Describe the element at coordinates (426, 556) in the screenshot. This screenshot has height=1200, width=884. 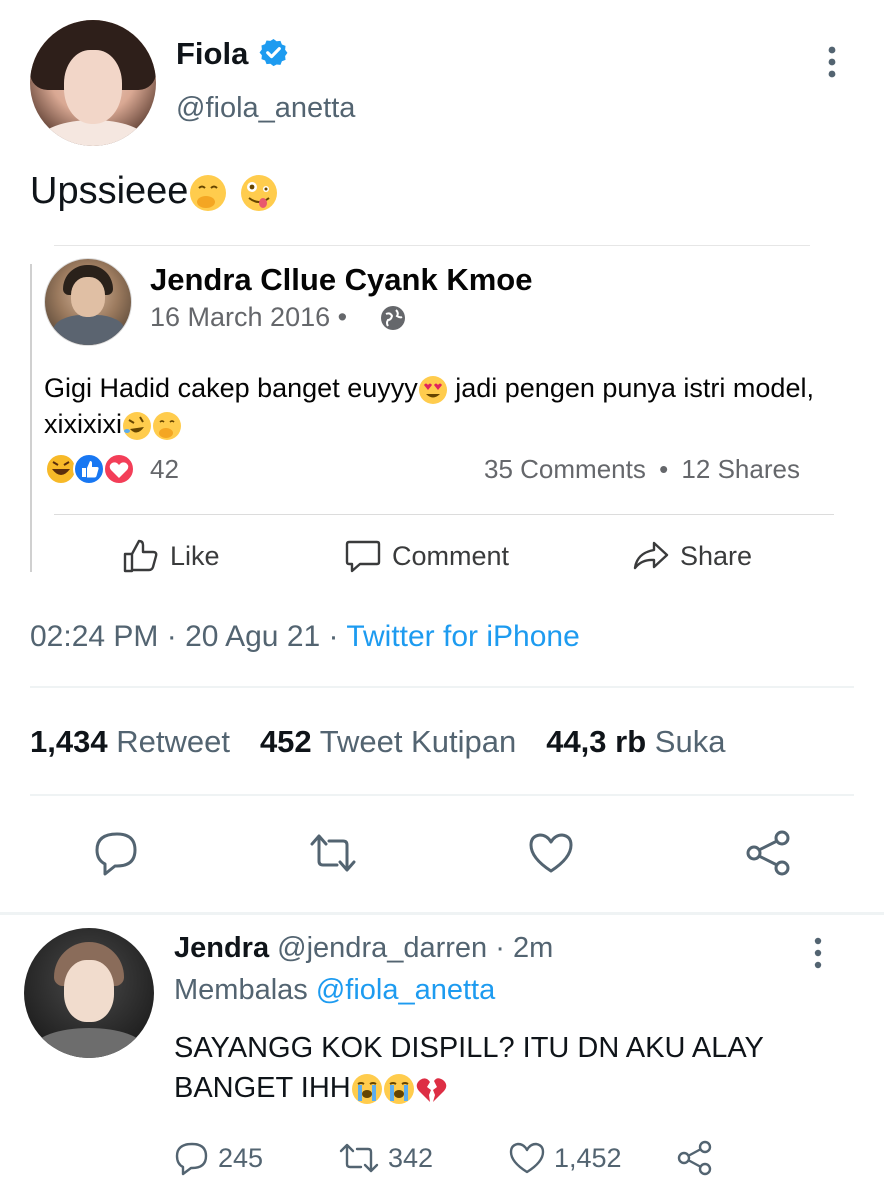
I see `fb-comment-button: Comment` at that location.